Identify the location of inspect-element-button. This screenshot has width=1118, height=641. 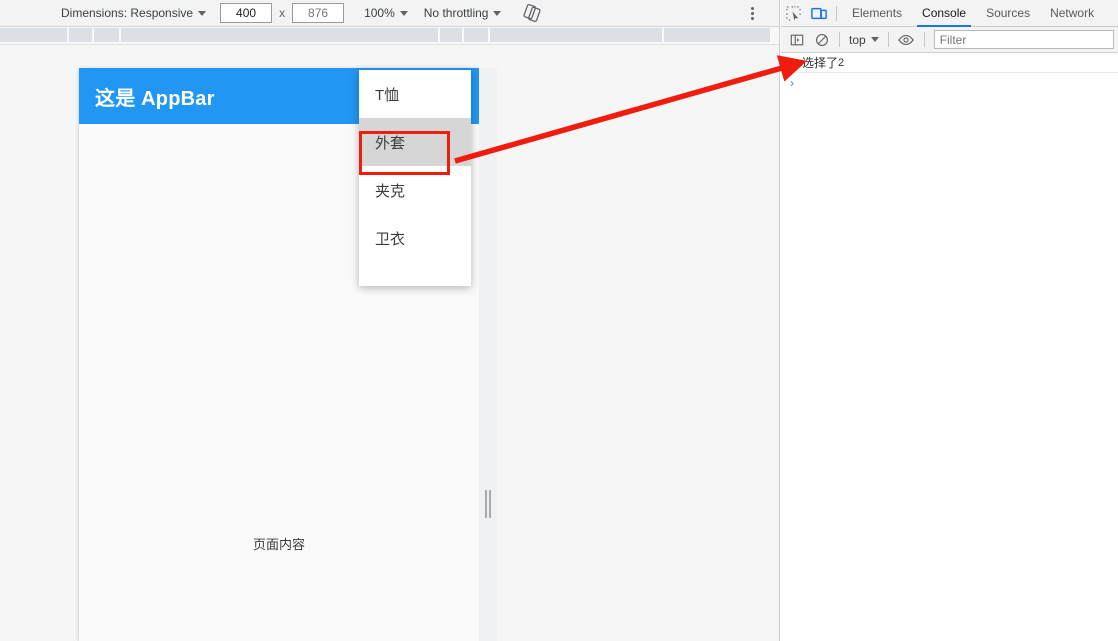
(793, 13).